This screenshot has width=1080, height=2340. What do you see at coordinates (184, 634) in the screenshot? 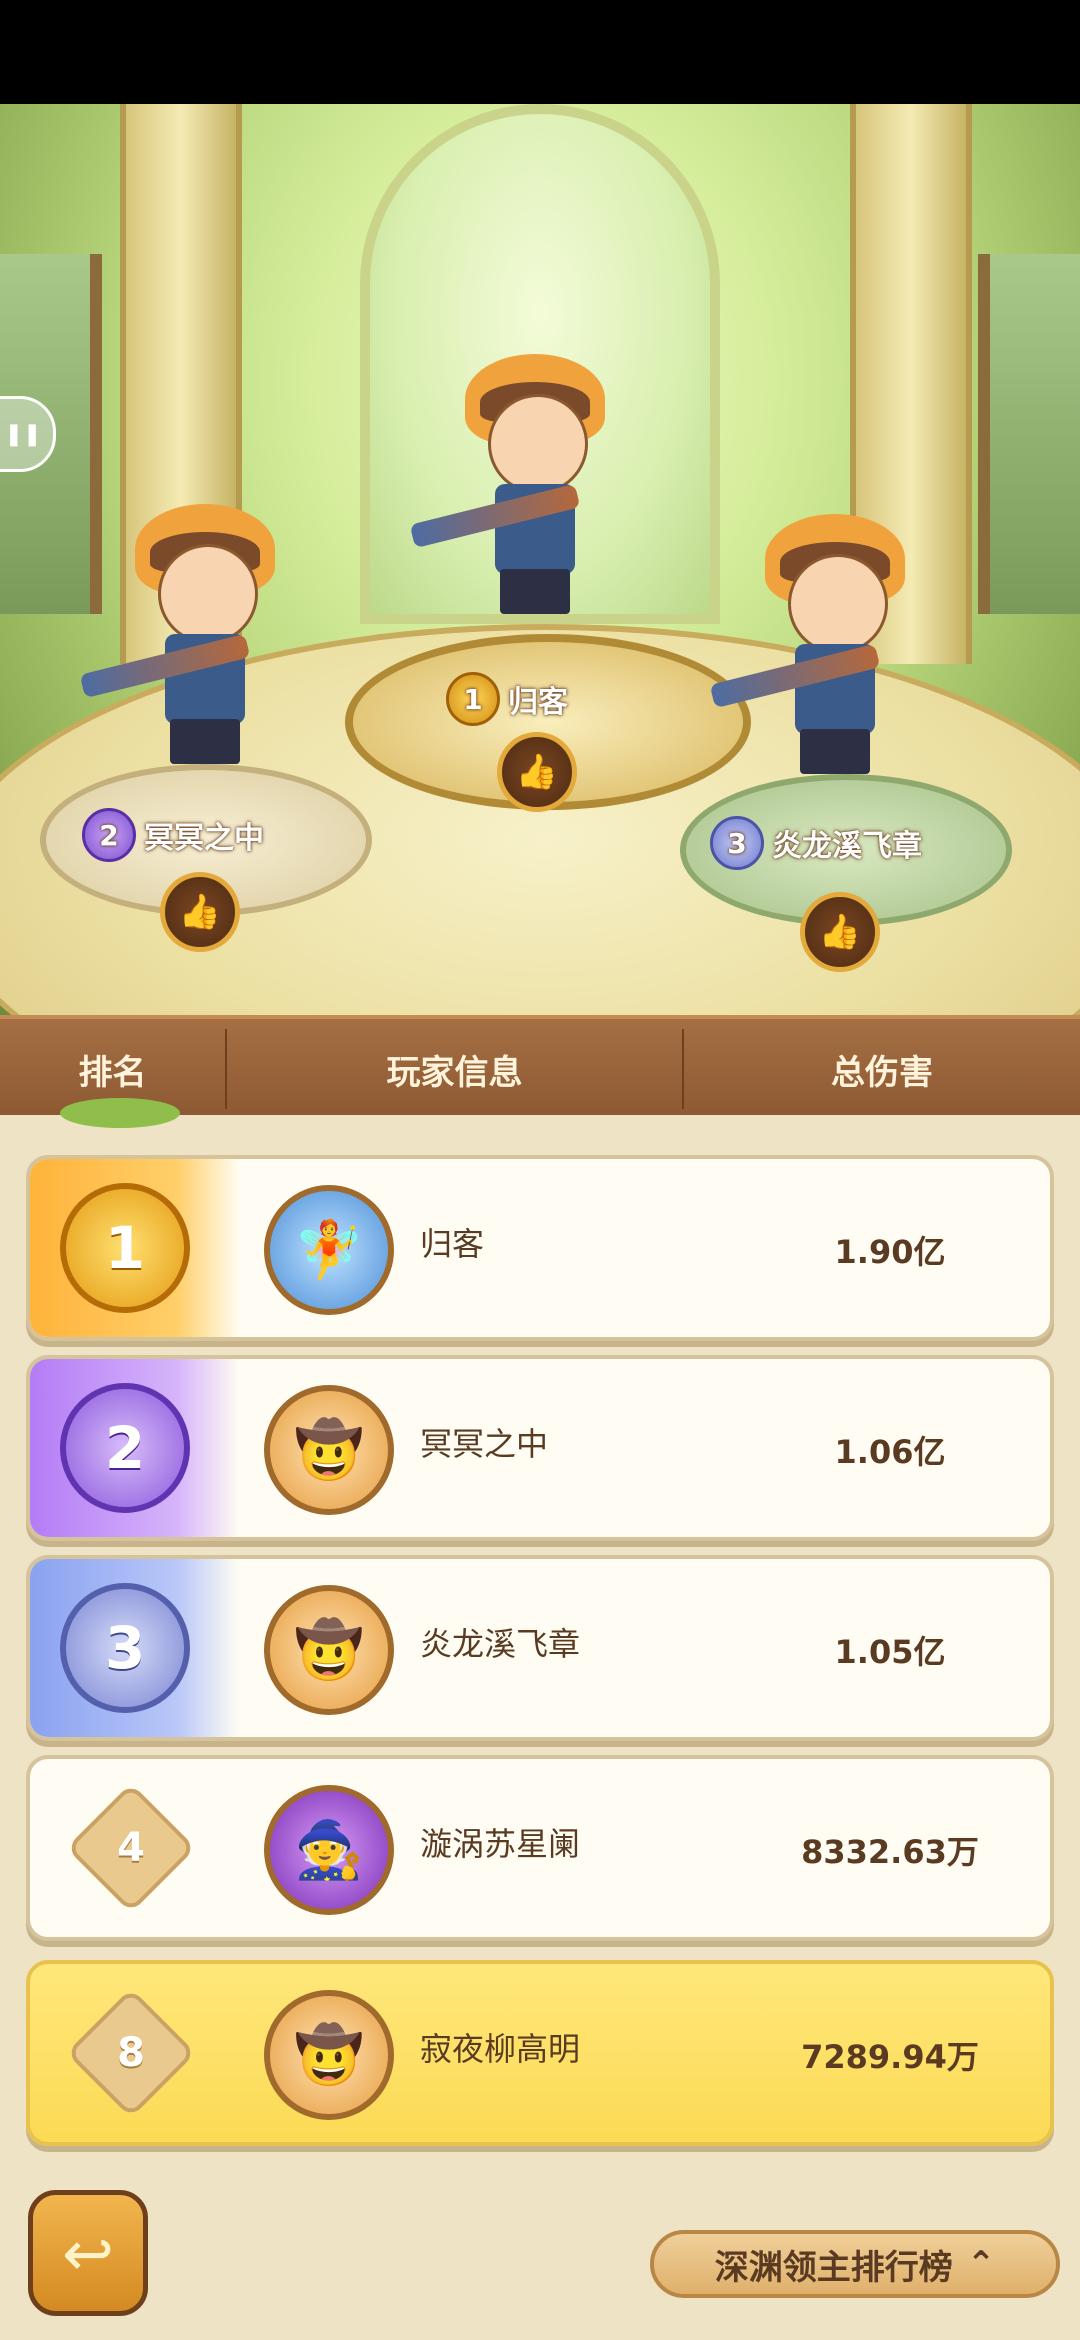
I see `hero-second` at bounding box center [184, 634].